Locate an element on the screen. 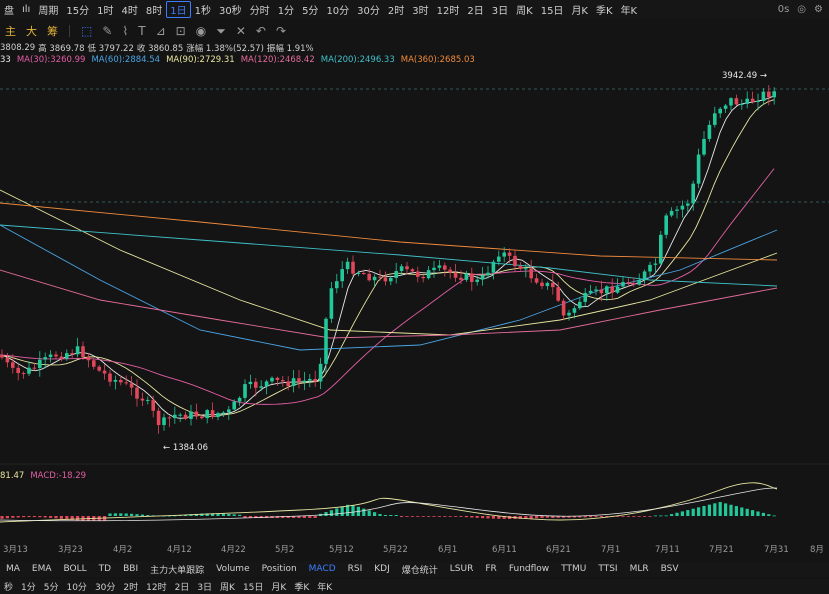 This screenshot has width=829, height=594. indicator-tab: Position is located at coordinates (279, 569).